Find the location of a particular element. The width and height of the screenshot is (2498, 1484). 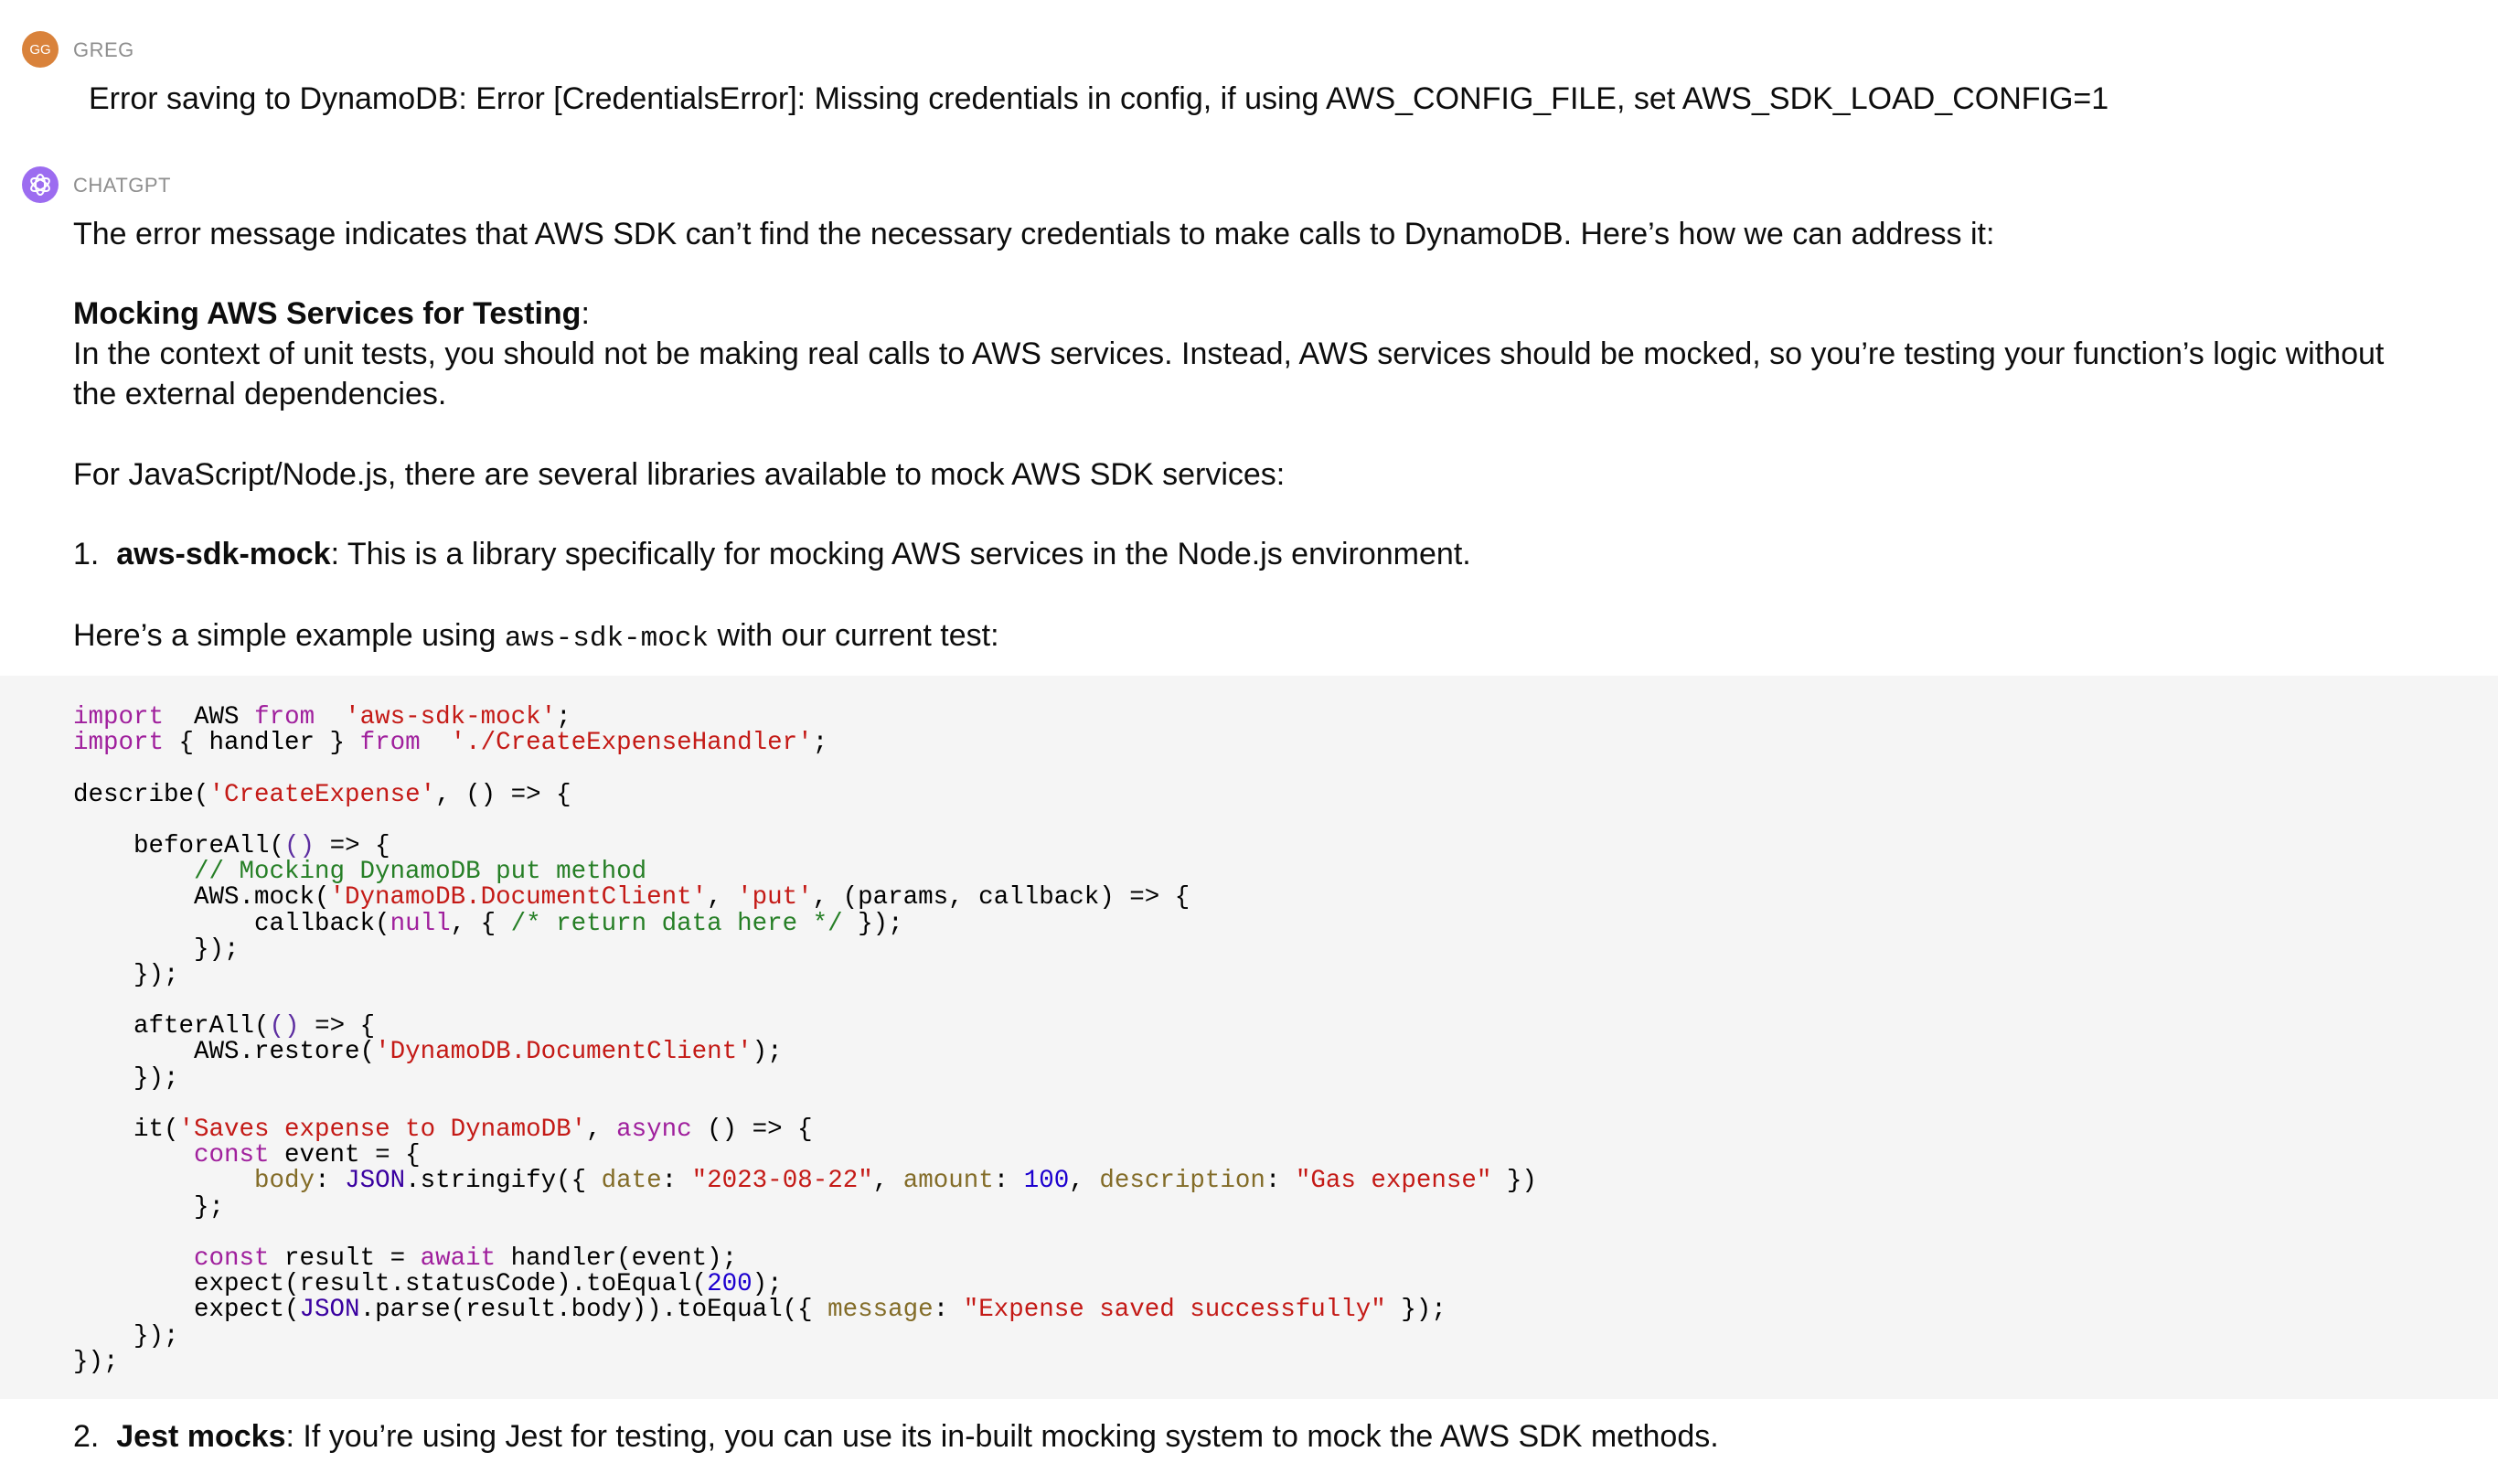

code-token: it( is located at coordinates (126, 1130).